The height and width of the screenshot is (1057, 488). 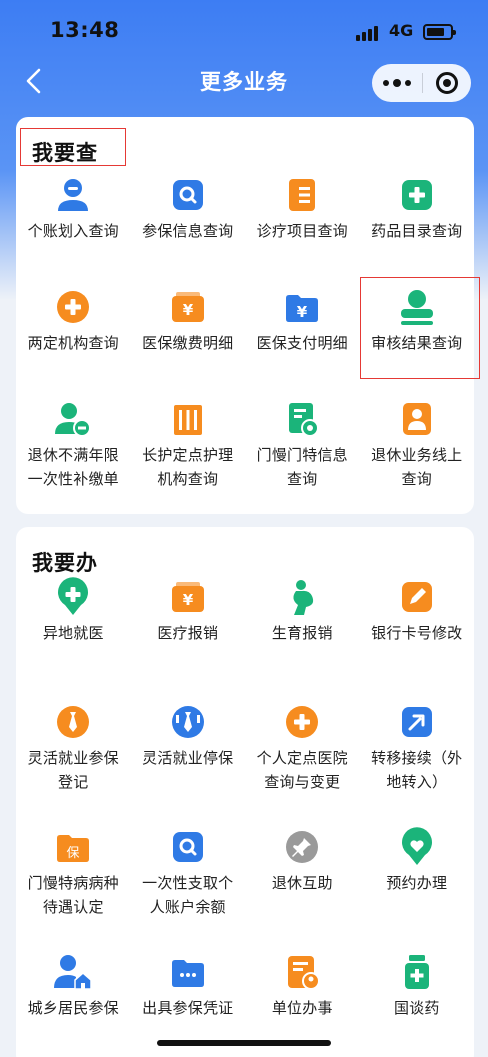 I want to click on yen-folder-icon: ¥, so click(x=302, y=307).